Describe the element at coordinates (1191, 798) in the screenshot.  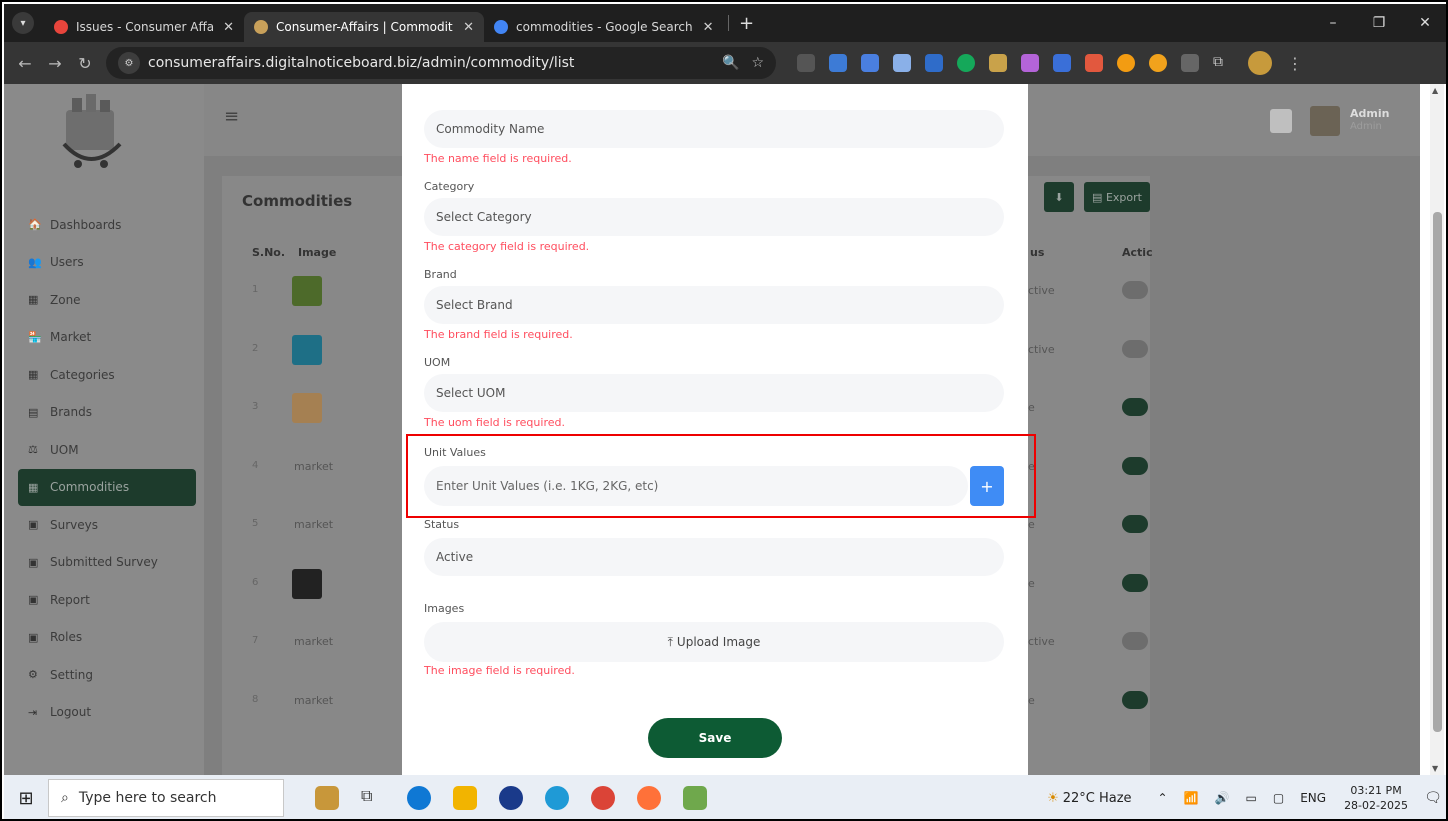
I see `network-icon: 📶` at that location.